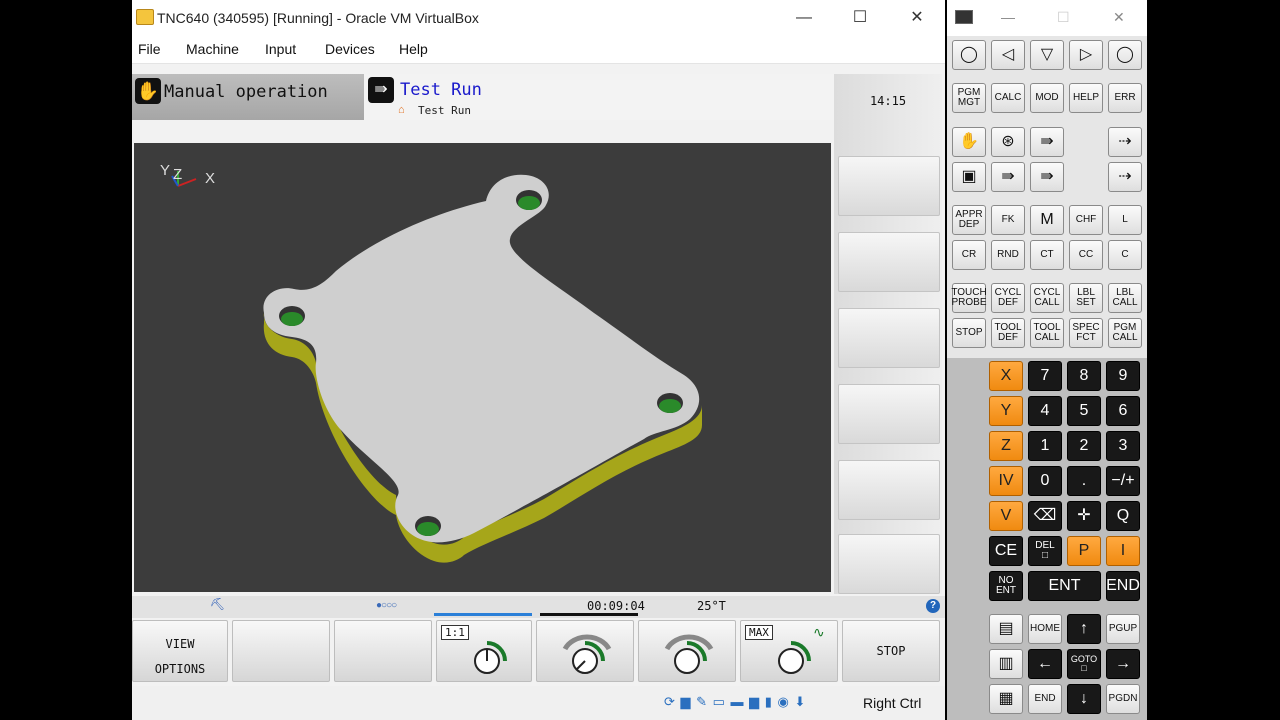 The height and width of the screenshot is (720, 1280). I want to click on key-0: 0, so click(1045, 481).